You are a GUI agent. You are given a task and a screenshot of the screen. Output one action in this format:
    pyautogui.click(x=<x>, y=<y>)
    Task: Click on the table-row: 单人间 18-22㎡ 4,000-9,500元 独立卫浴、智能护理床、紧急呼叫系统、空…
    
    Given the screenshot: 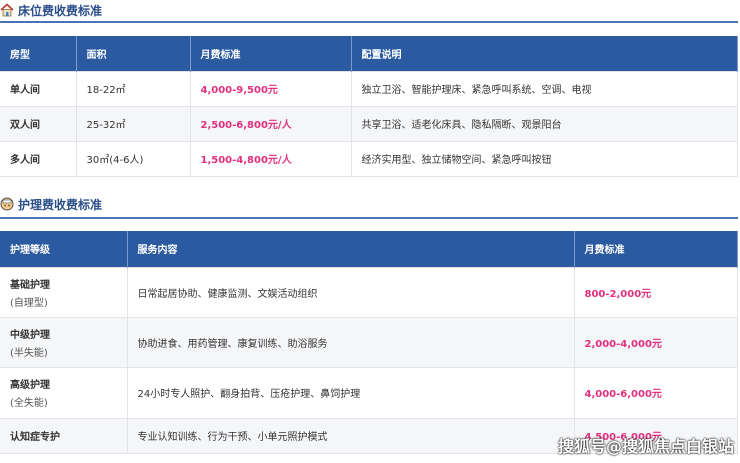 What is the action you would take?
    pyautogui.click(x=369, y=88)
    